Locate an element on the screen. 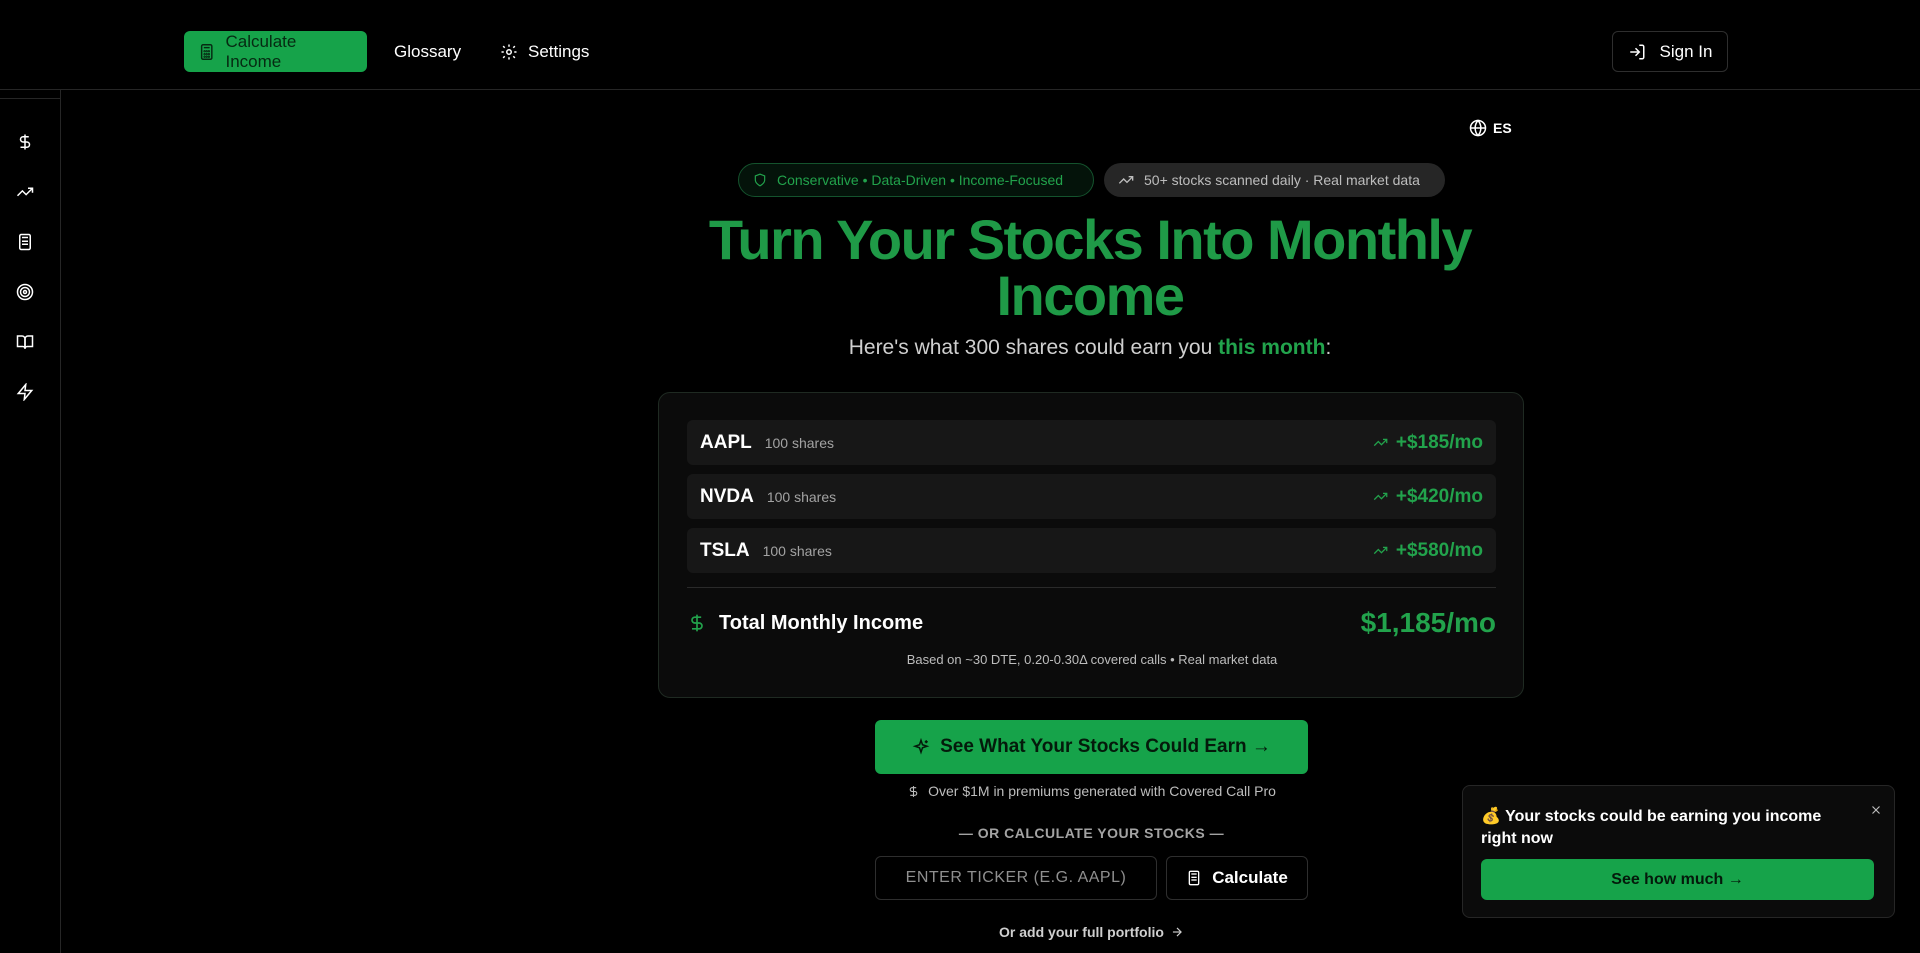 The width and height of the screenshot is (1920, 953). zap-icon is located at coordinates (25, 392).